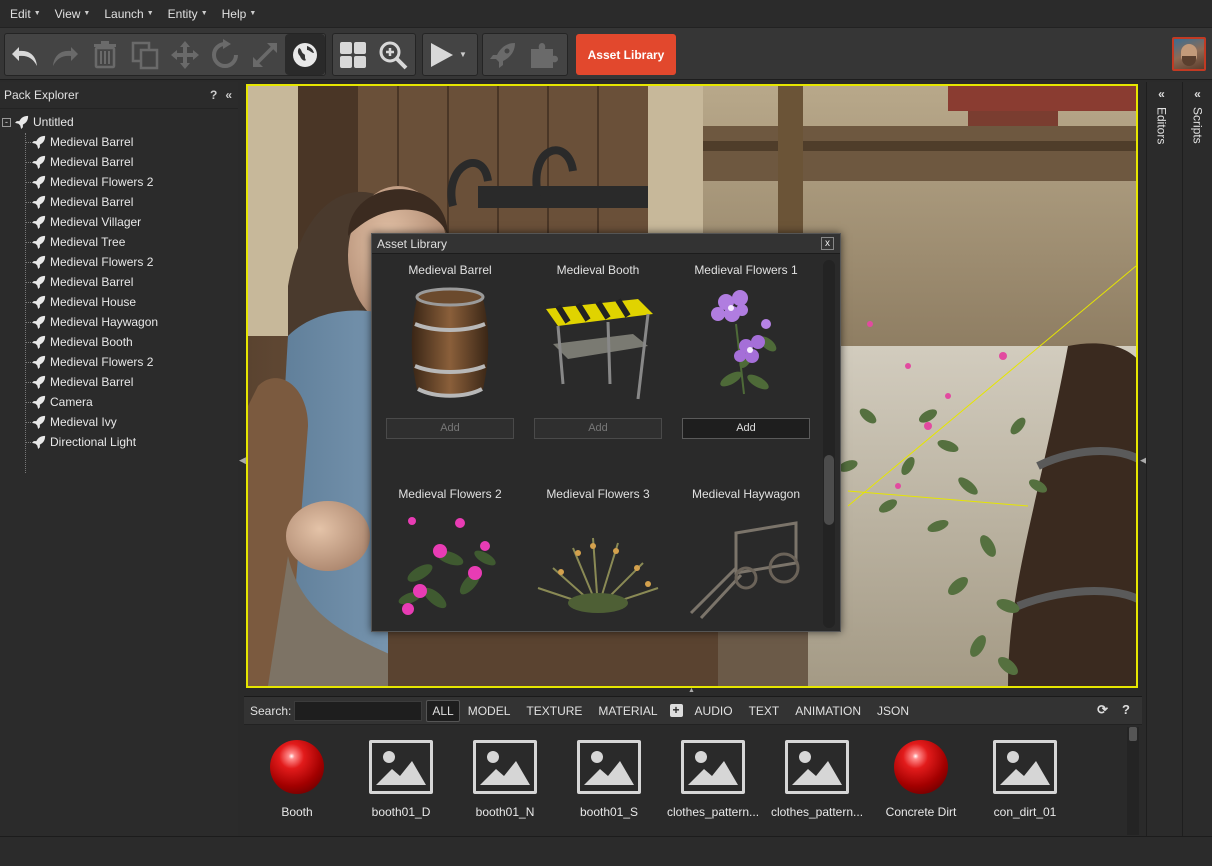 This screenshot has height=866, width=1212. I want to click on filter-texture: TEXTURE, so click(554, 711).